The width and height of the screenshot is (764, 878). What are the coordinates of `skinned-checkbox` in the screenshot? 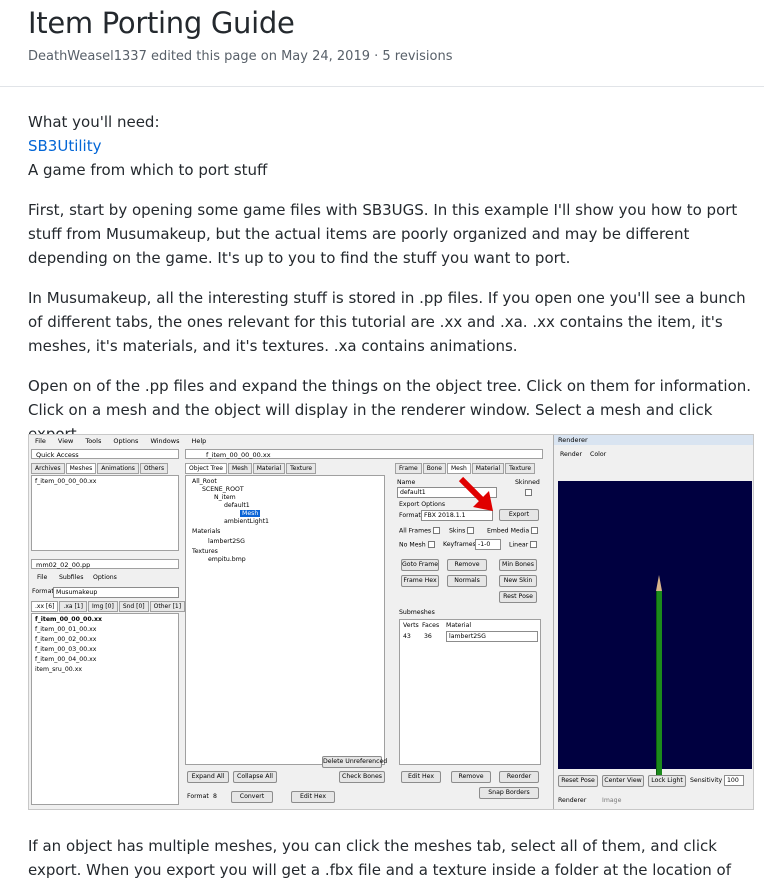 It's located at (528, 492).